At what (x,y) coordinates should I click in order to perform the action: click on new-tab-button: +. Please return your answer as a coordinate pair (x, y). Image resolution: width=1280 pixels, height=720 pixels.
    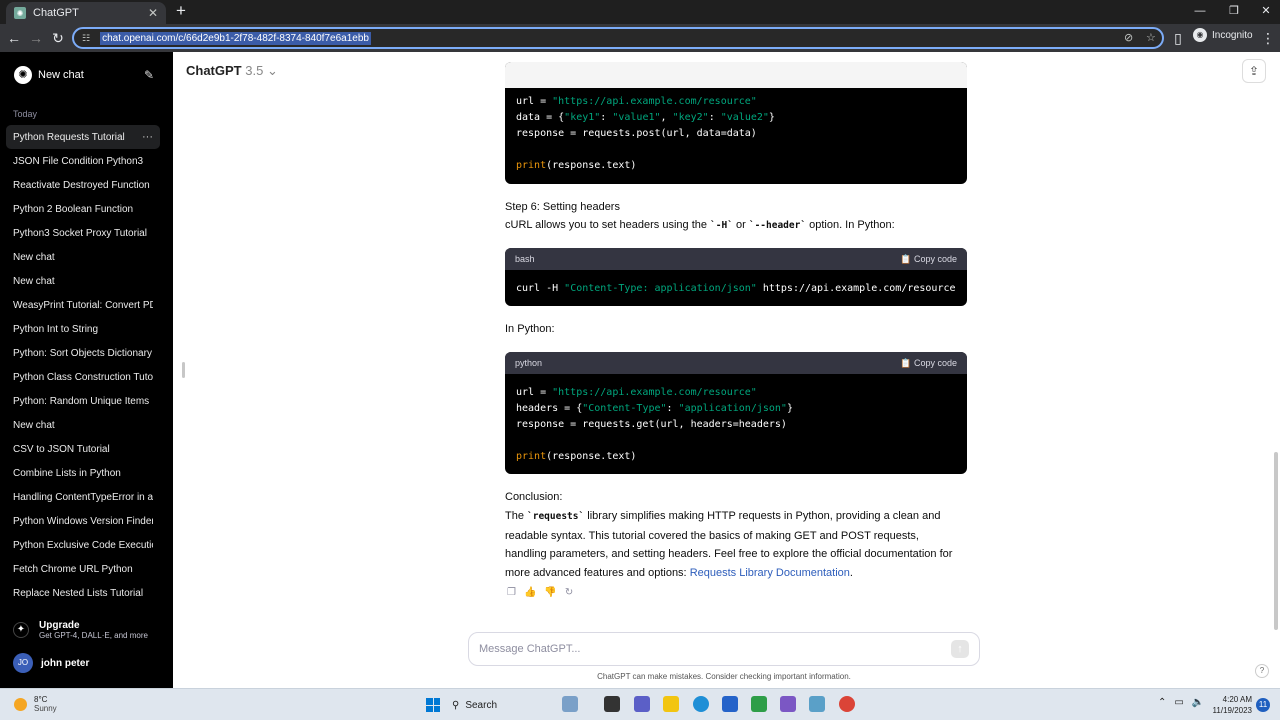
    Looking at the image, I should click on (181, 11).